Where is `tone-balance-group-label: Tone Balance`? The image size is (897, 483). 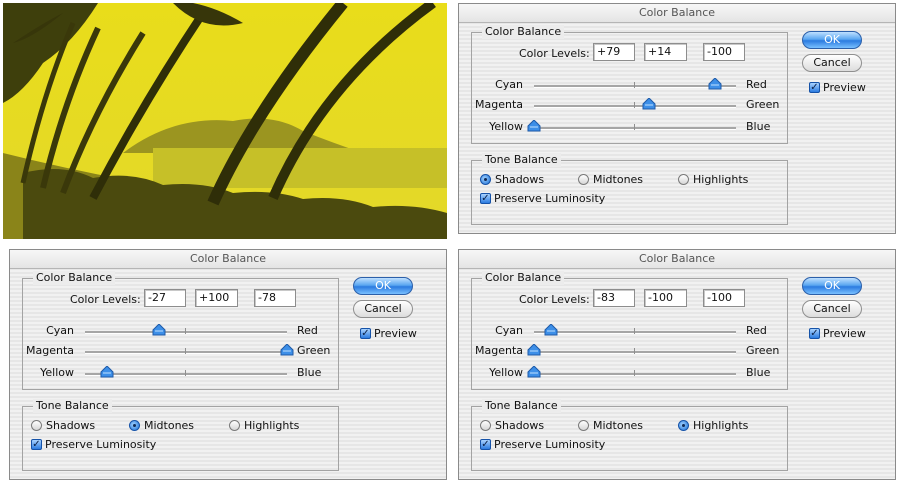 tone-balance-group-label: Tone Balance is located at coordinates (521, 406).